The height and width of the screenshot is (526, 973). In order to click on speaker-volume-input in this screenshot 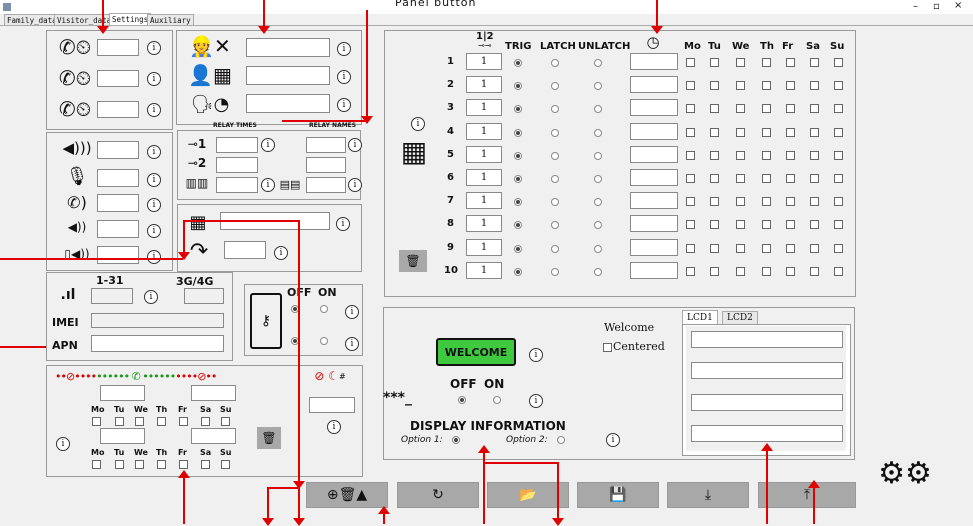, I will do `click(118, 150)`.